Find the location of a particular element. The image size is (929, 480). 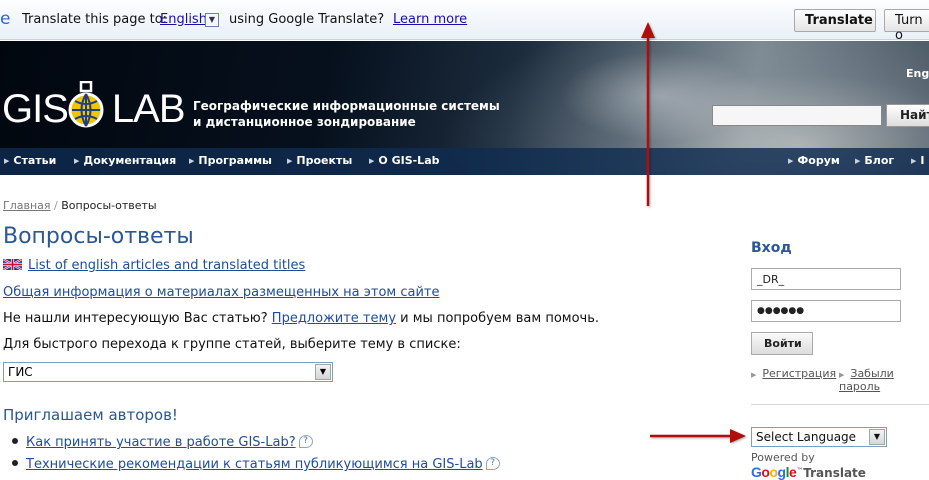

nav-item-about: ▶ О GIS-Lab is located at coordinates (404, 160).